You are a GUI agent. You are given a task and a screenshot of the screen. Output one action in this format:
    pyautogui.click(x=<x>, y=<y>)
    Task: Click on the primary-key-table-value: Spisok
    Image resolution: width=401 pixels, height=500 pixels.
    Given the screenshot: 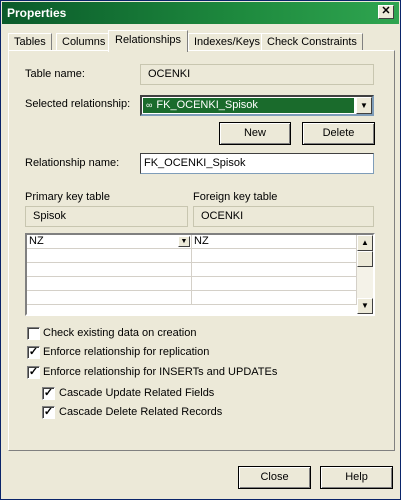 What is the action you would take?
    pyautogui.click(x=106, y=216)
    